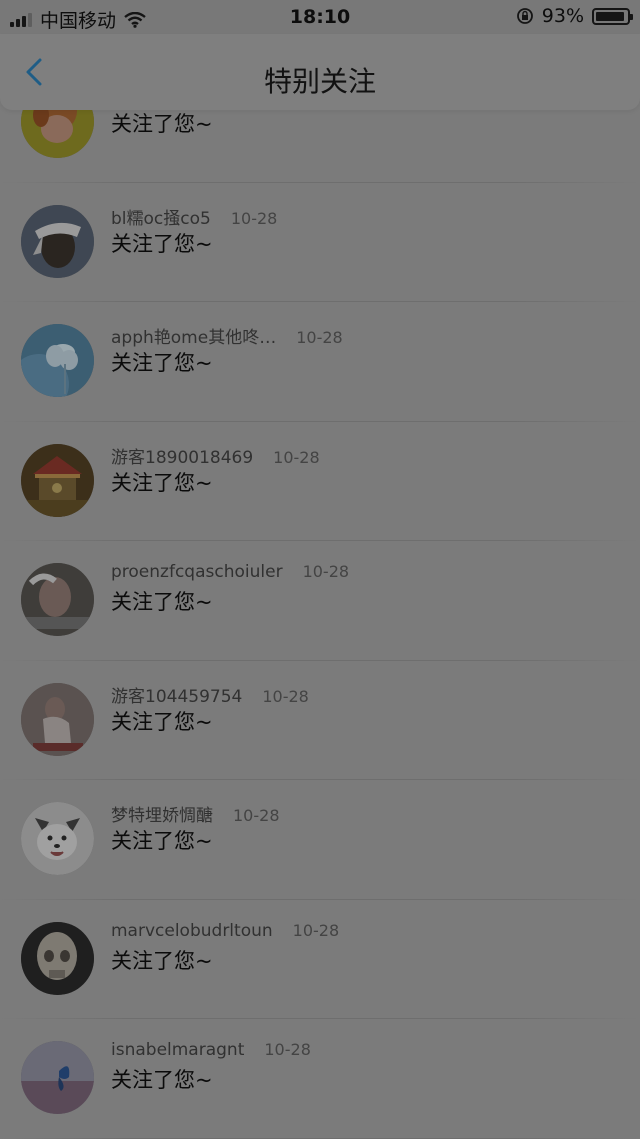 The width and height of the screenshot is (640, 1139). Describe the element at coordinates (562, 16) in the screenshot. I see `battery-percent: 93%` at that location.